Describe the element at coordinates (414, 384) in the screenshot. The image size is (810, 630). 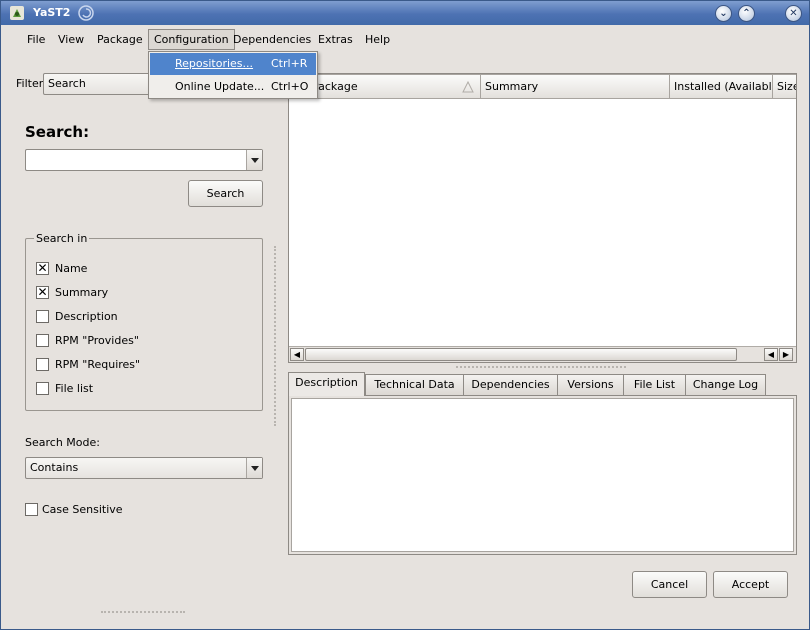
I see `tab-technical-data: Technical Data` at that location.